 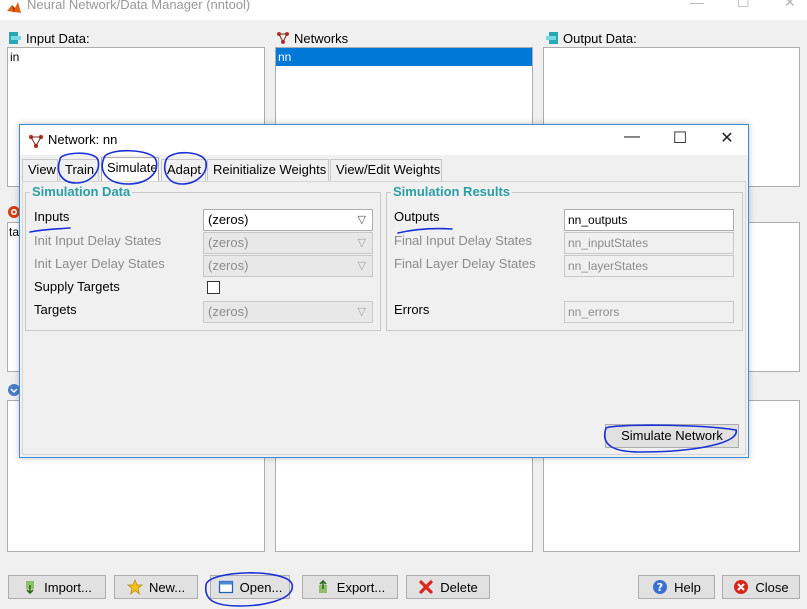 I want to click on inputs-select: (zeros) ▽, so click(x=288, y=220).